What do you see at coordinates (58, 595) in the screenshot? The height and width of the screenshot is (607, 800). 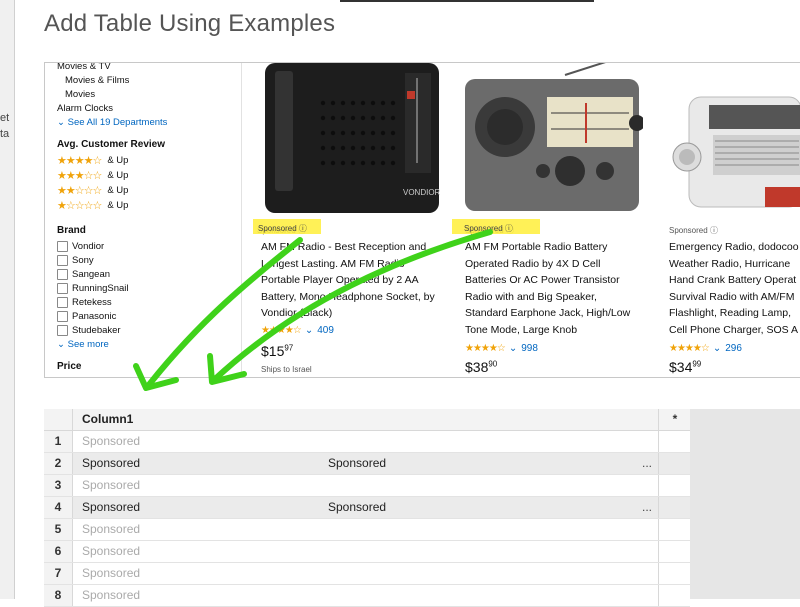 I see `row-number: 8` at bounding box center [58, 595].